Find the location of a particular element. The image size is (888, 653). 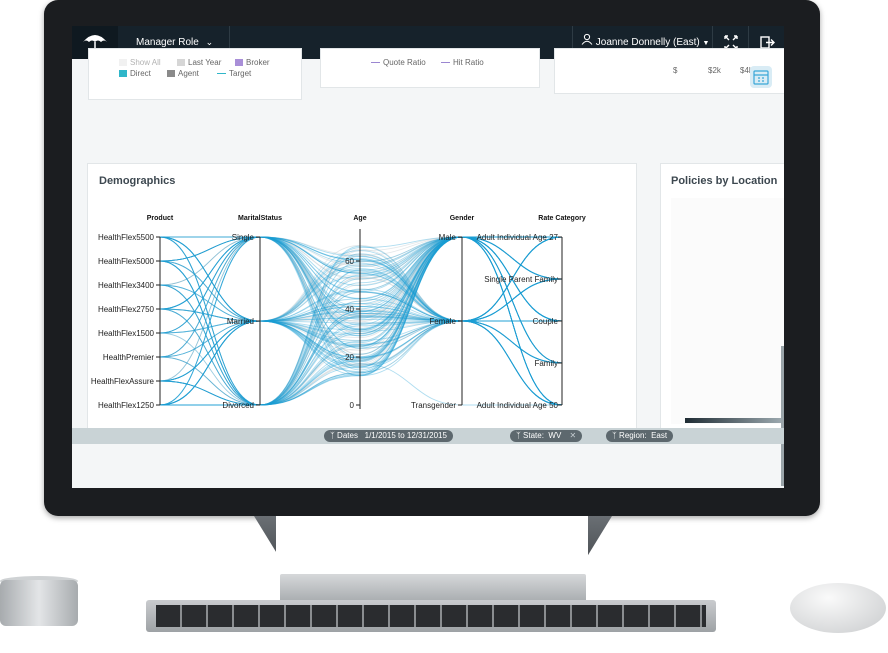

axis-title: MaritalStatus is located at coordinates (260, 218).